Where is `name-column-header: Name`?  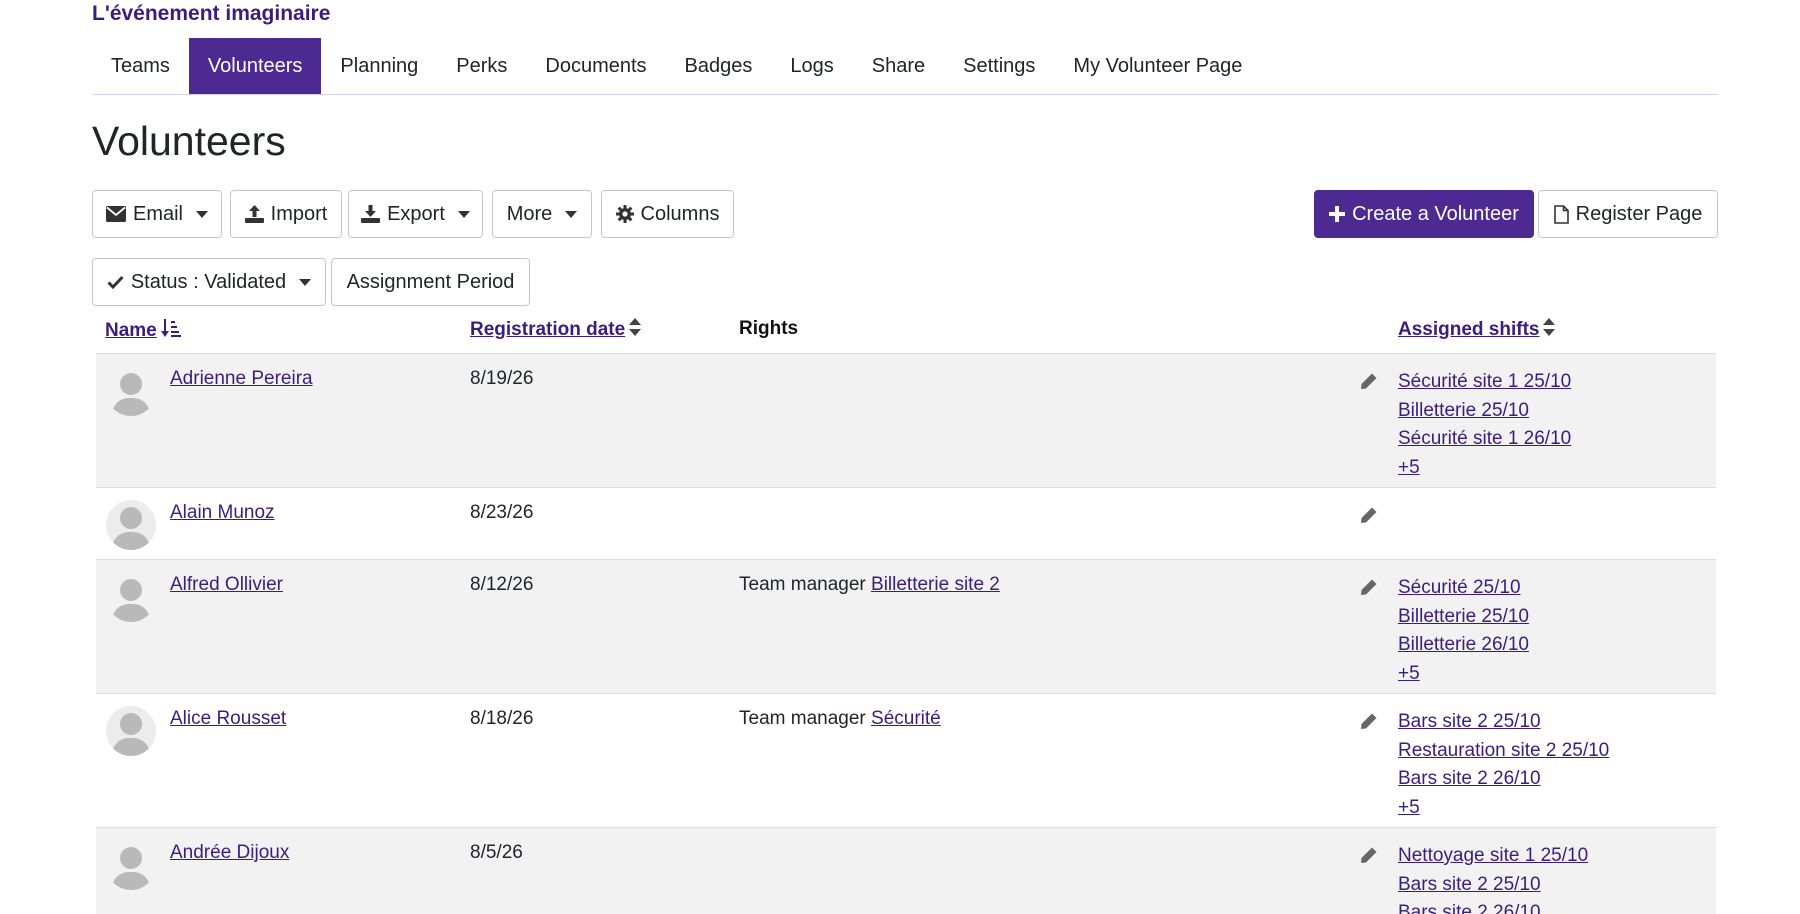 name-column-header: Name is located at coordinates (143, 331).